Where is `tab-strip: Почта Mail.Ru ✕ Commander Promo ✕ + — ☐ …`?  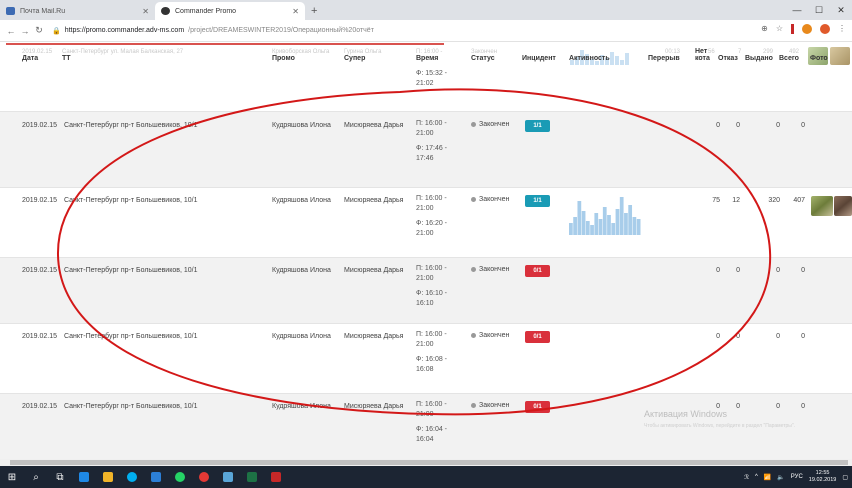 tab-strip: Почта Mail.Ru ✕ Commander Promo ✕ + — ☐ … is located at coordinates (426, 10).